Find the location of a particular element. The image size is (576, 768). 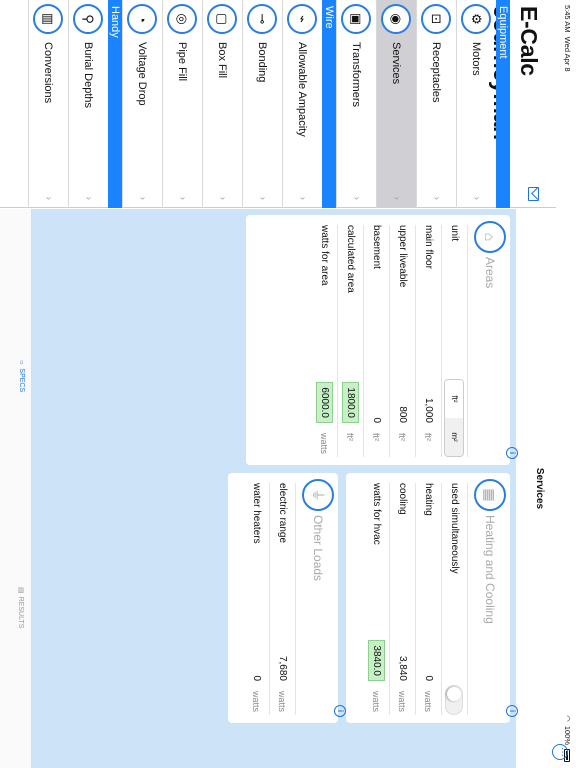

sidebar-item-label: Bonding is located at coordinates (262, 62).